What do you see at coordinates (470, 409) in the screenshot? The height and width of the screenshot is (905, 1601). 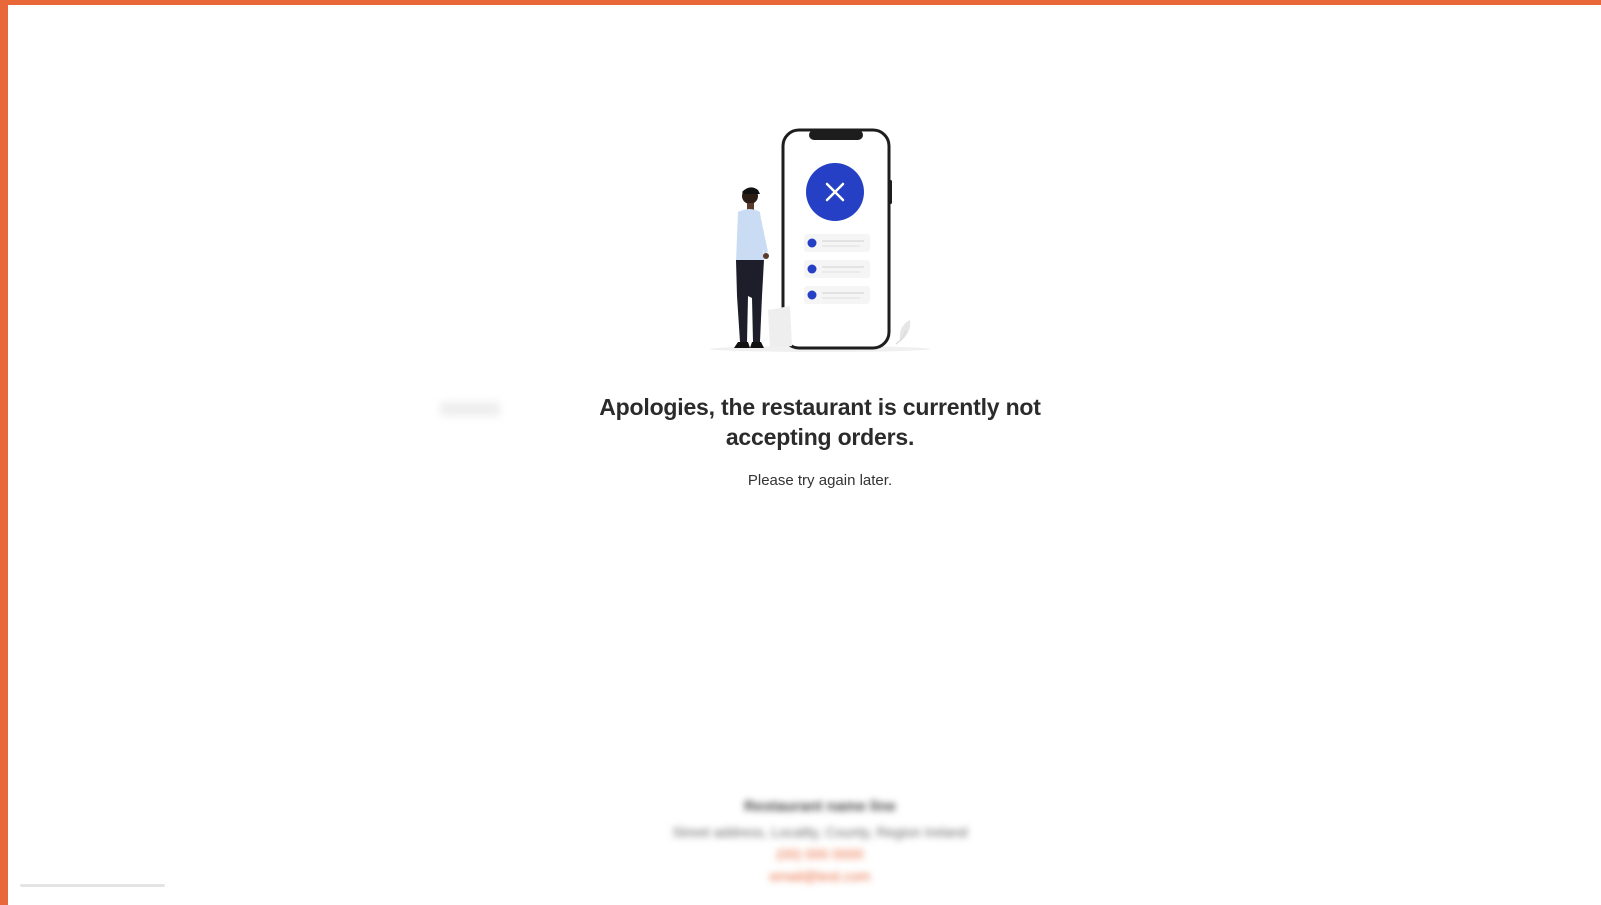 I see `blurred-artifact` at bounding box center [470, 409].